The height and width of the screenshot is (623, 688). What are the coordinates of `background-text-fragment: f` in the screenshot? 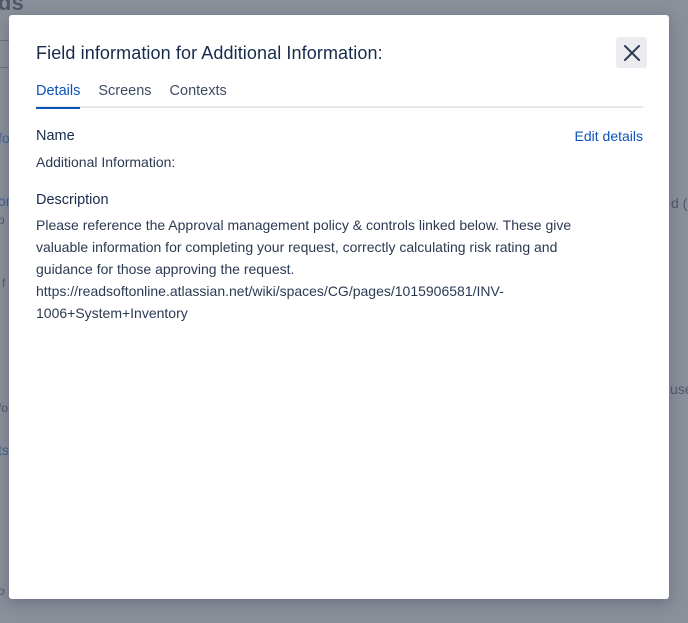 It's located at (4, 283).